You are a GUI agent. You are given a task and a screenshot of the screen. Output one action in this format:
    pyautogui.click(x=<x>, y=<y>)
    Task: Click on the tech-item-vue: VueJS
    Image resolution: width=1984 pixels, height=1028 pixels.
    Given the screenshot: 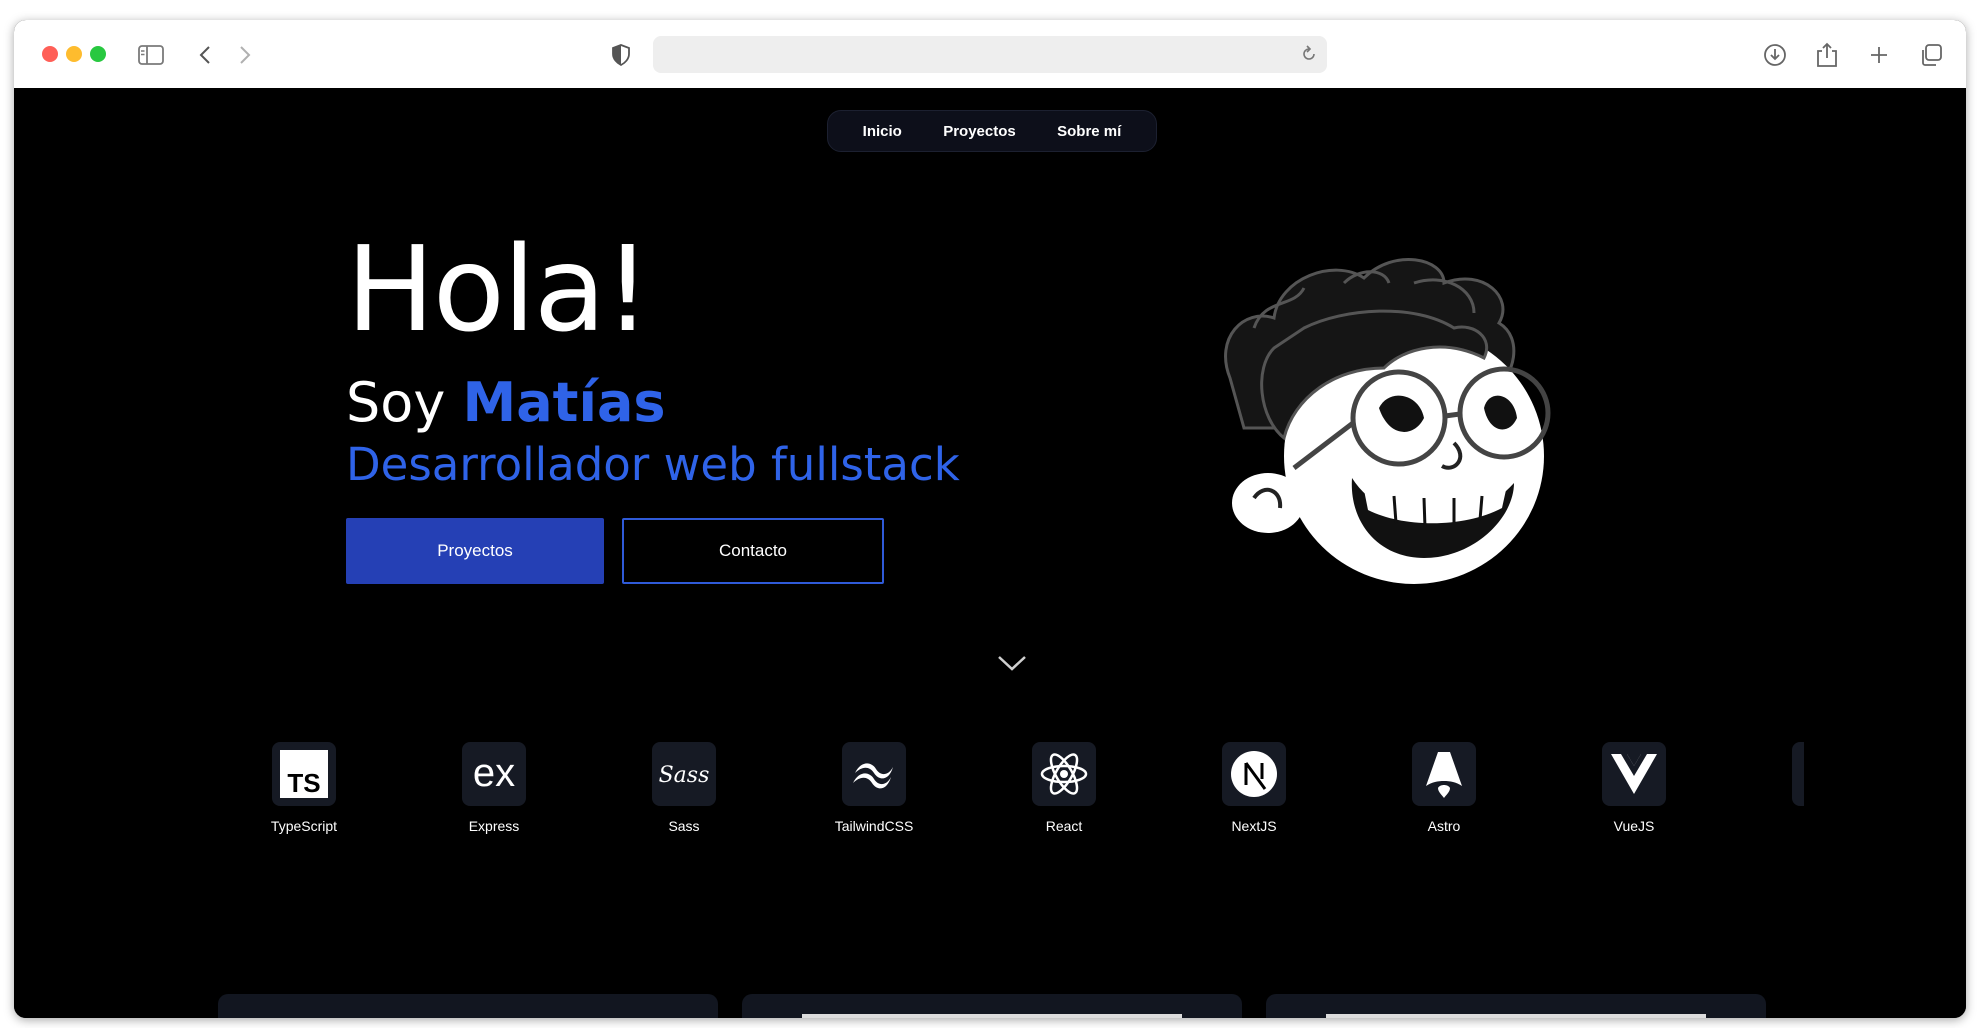 What is the action you would take?
    pyautogui.click(x=1634, y=788)
    